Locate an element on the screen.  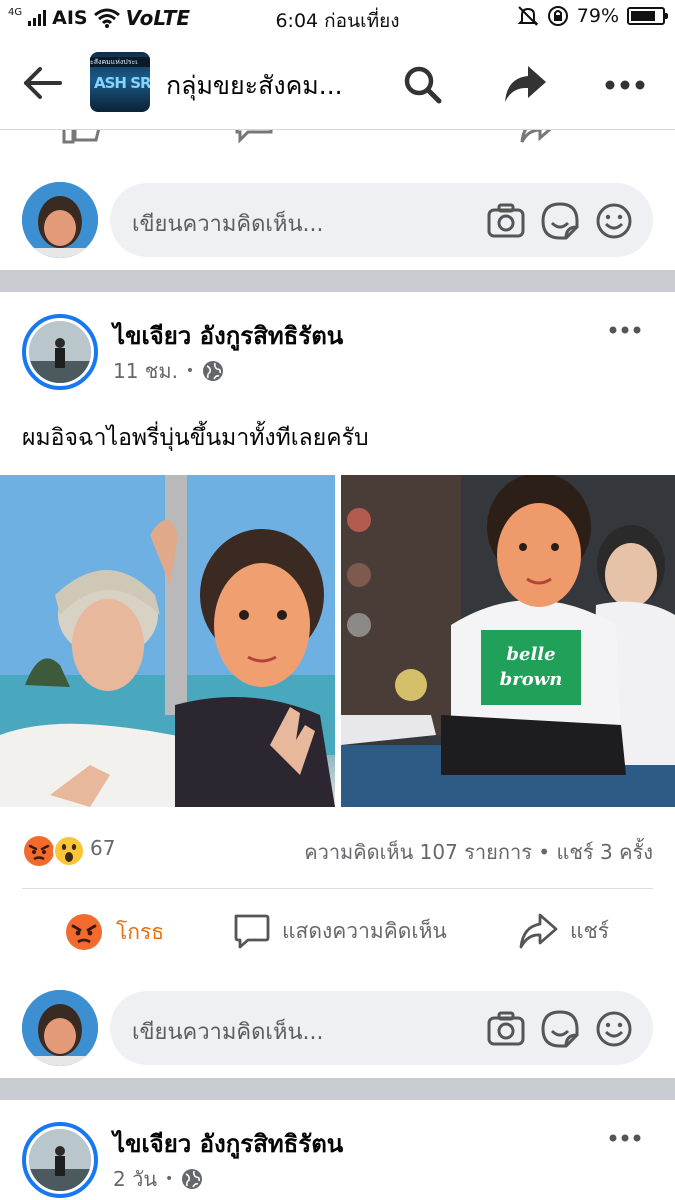
battery-fill is located at coordinates (643, 16).